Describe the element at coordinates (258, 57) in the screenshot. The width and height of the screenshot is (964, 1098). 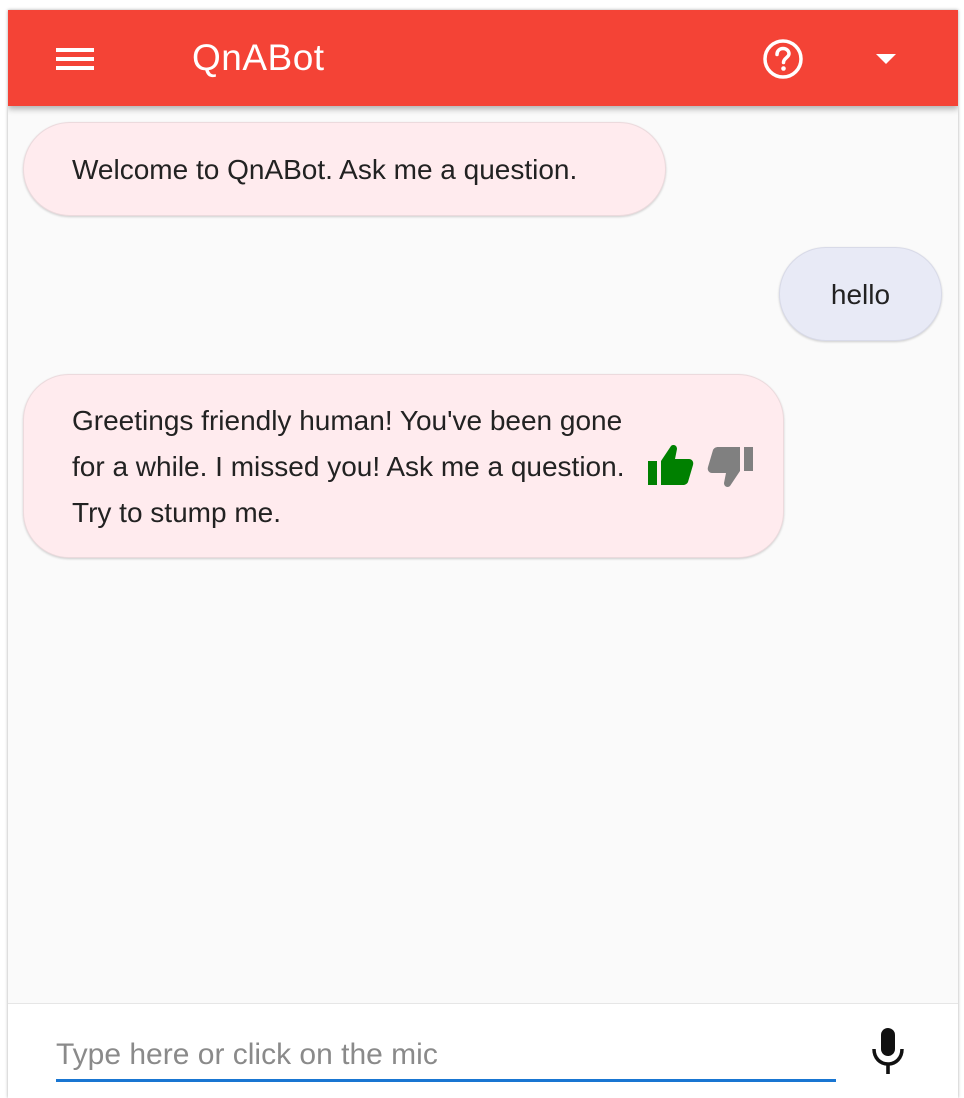
I see `app-title: QnABot` at that location.